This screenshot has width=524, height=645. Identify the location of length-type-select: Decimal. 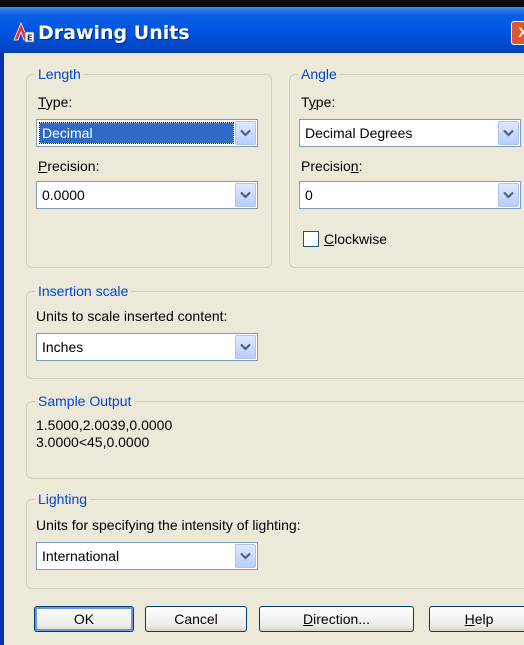
(147, 133).